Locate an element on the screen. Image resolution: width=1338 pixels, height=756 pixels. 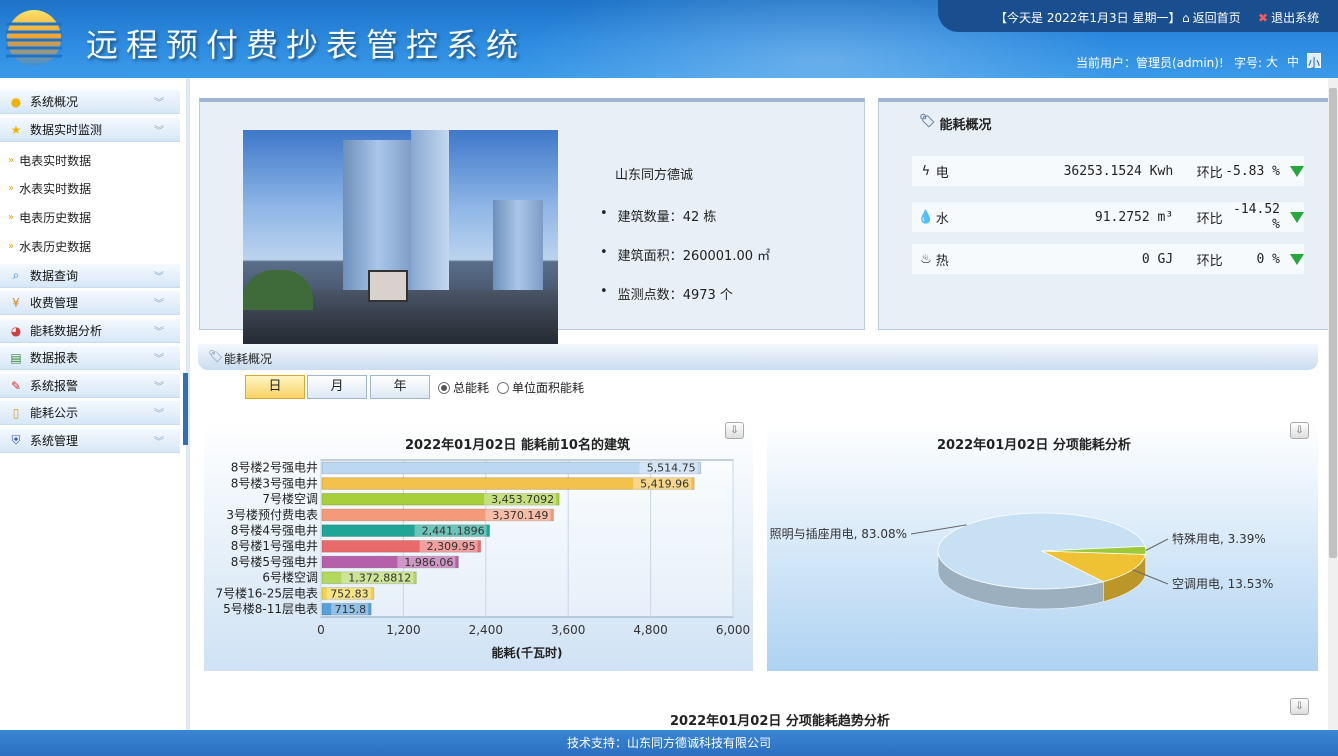
data-label: 3,370.149 is located at coordinates (520, 515).